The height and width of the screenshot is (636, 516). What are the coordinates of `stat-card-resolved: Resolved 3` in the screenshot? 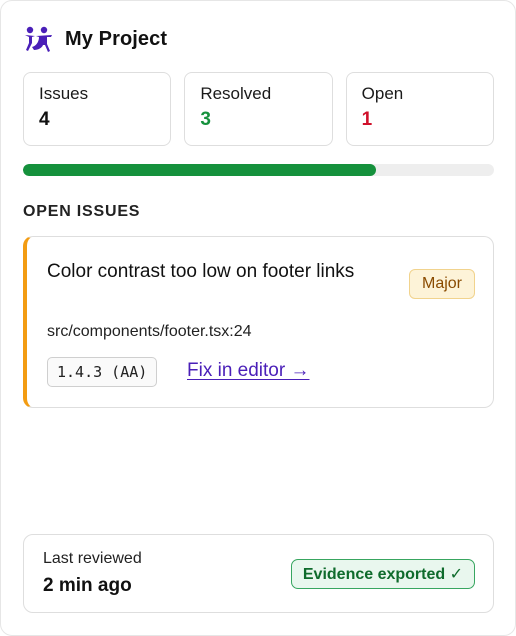 It's located at (258, 109).